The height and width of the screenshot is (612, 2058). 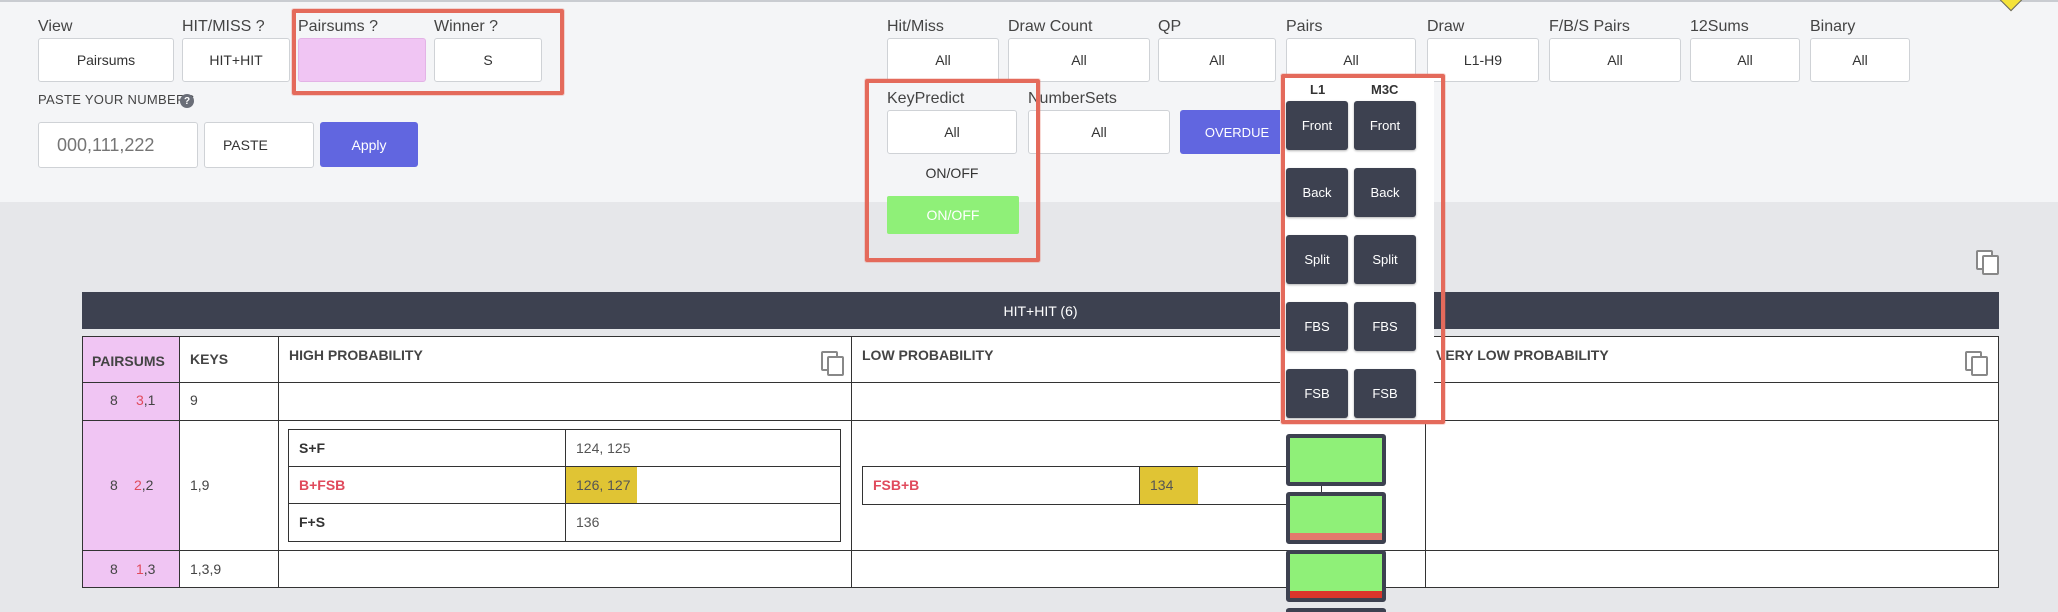 I want to click on paste-numbers-label: PASTE YOUR NUMBERS, so click(x=116, y=99).